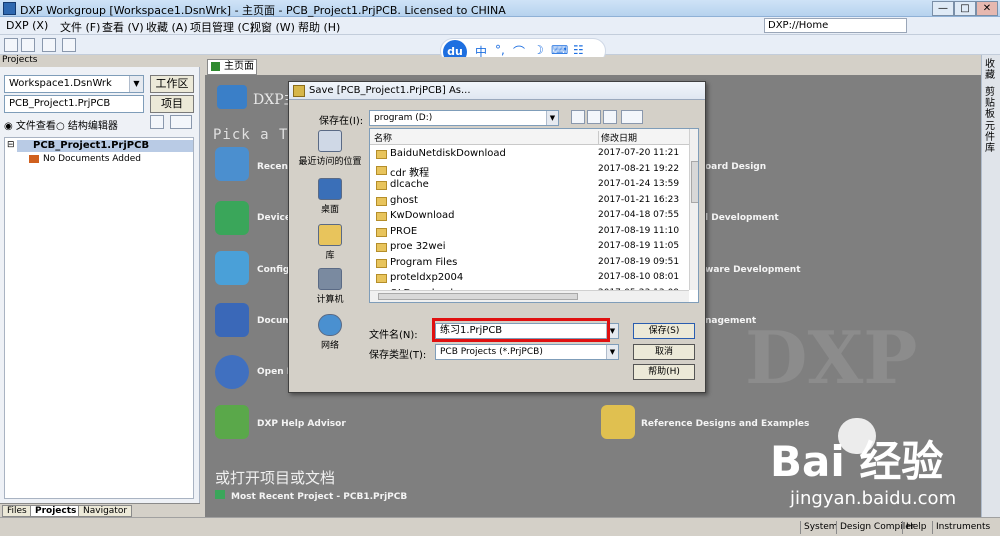 This screenshot has width=1000, height=536. I want to click on layers-icon, so click(49, 45).